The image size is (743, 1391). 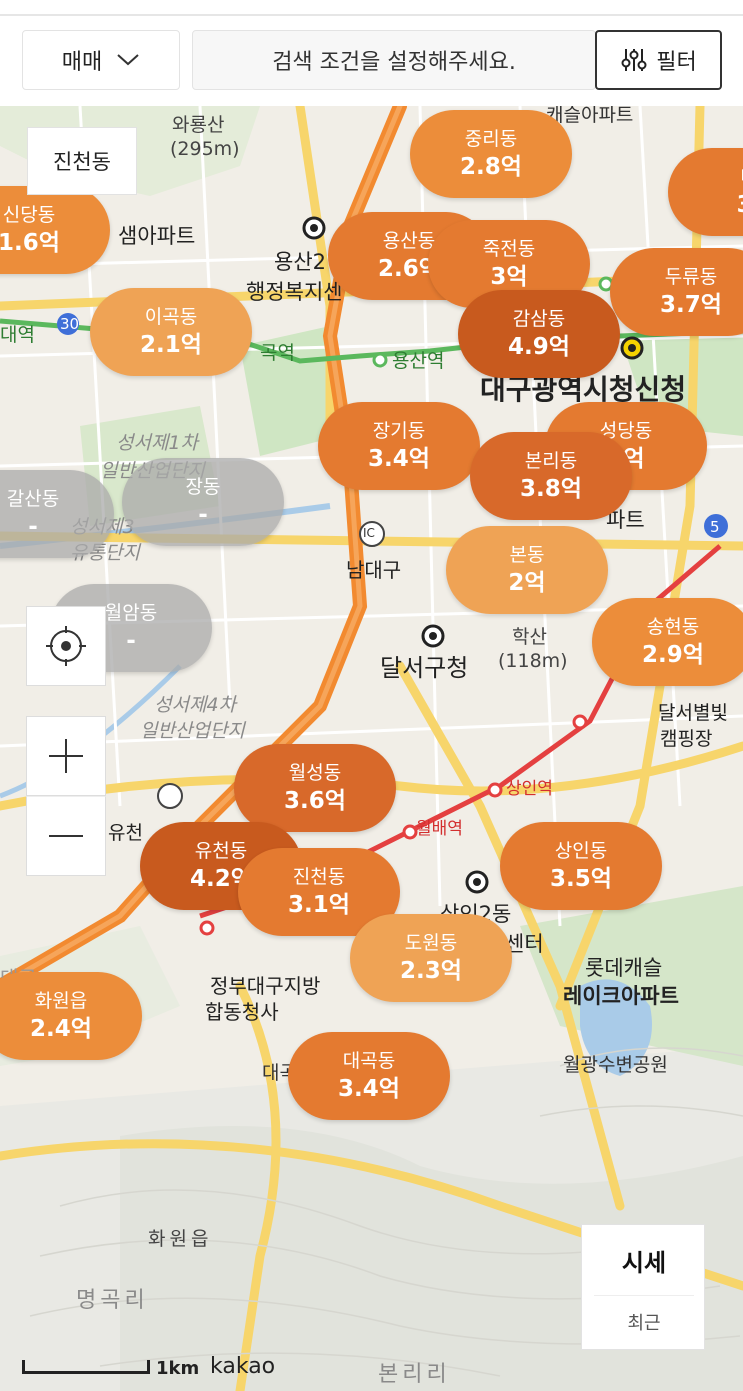 I want to click on bubble-dong-name: 죽전동, so click(x=509, y=249).